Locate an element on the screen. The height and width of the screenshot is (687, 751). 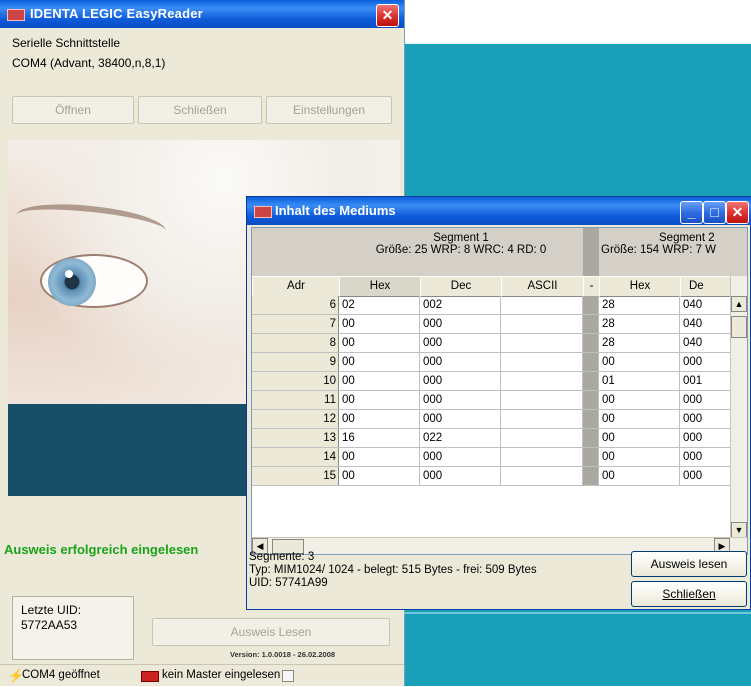
table-row: 13 16 022 00 000 is located at coordinates (499, 438).